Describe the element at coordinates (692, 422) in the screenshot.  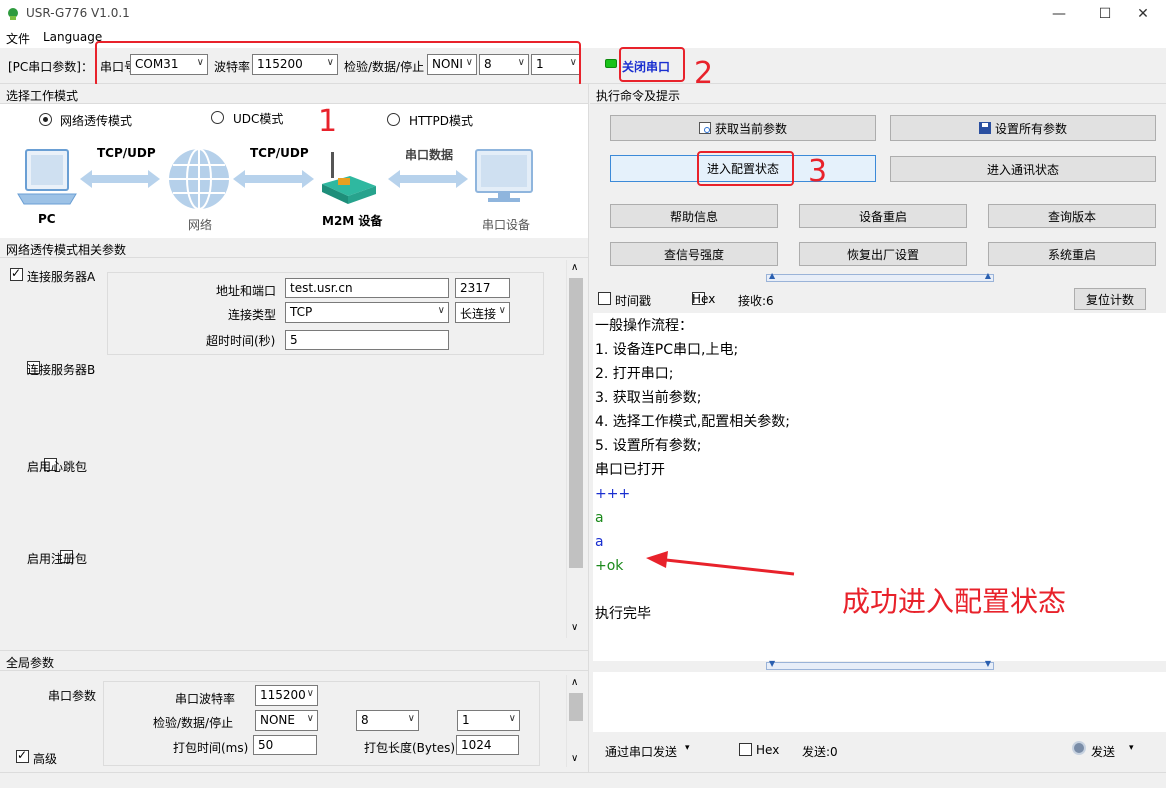
I see `log-line: 4. 选择工作模式,配置相关参数;` at that location.